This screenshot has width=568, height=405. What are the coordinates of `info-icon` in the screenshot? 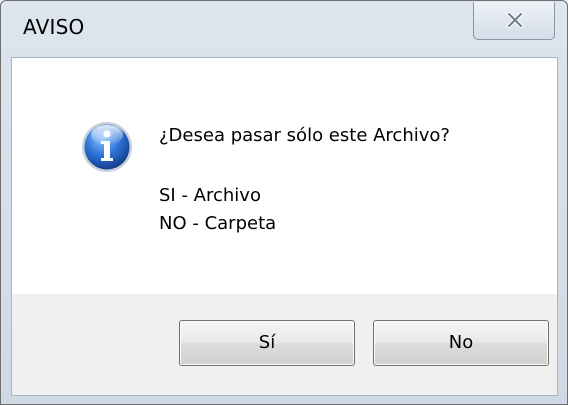 It's located at (107, 147).